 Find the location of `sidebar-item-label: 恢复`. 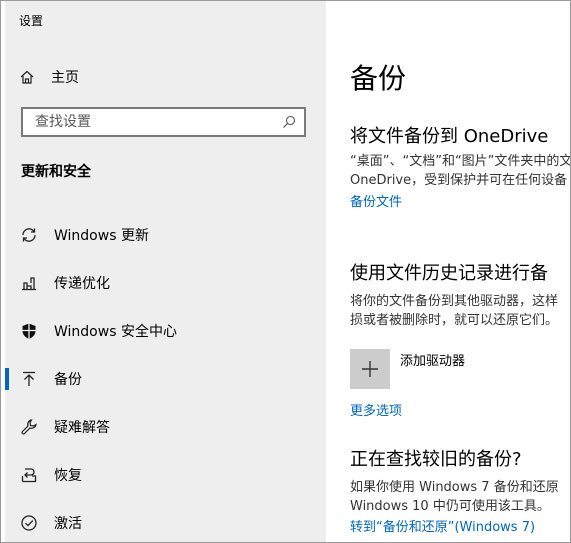

sidebar-item-label: 恢复 is located at coordinates (68, 476).